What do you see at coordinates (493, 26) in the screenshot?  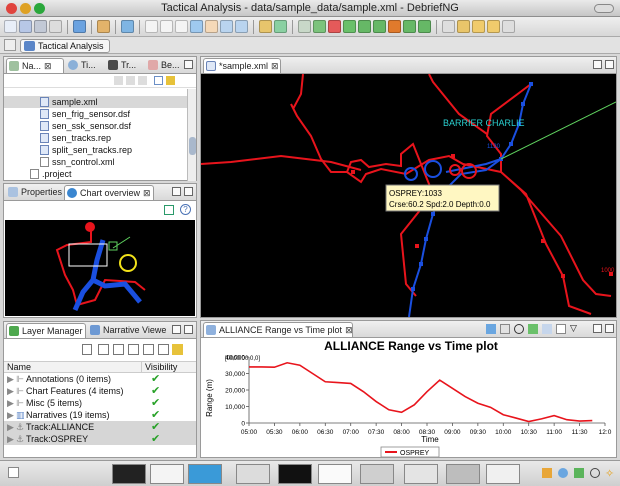 I see `forward-arrow-icon` at bounding box center [493, 26].